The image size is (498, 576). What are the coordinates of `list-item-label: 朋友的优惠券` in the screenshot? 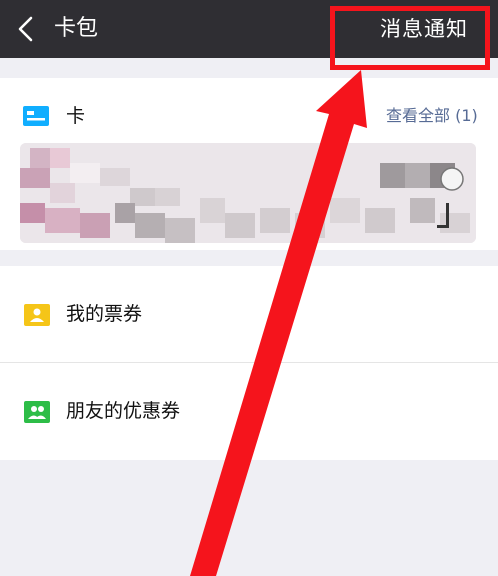 It's located at (123, 411).